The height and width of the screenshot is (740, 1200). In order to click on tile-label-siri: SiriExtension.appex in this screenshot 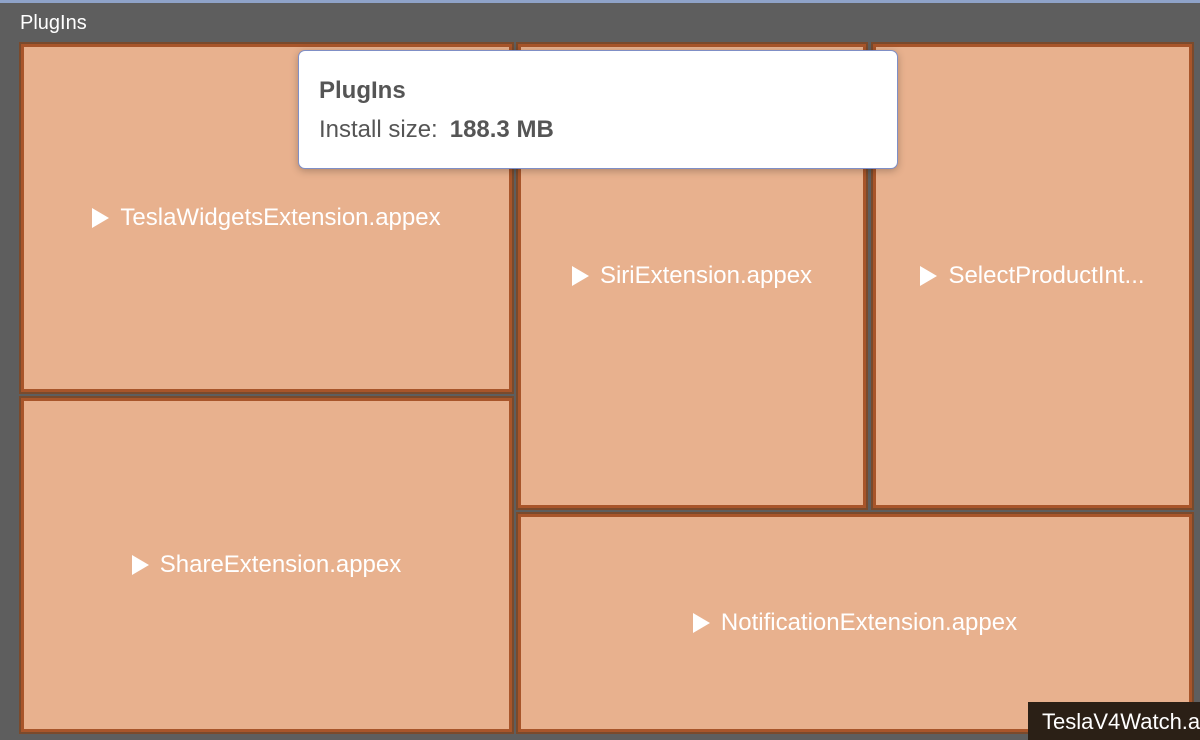, I will do `click(706, 275)`.